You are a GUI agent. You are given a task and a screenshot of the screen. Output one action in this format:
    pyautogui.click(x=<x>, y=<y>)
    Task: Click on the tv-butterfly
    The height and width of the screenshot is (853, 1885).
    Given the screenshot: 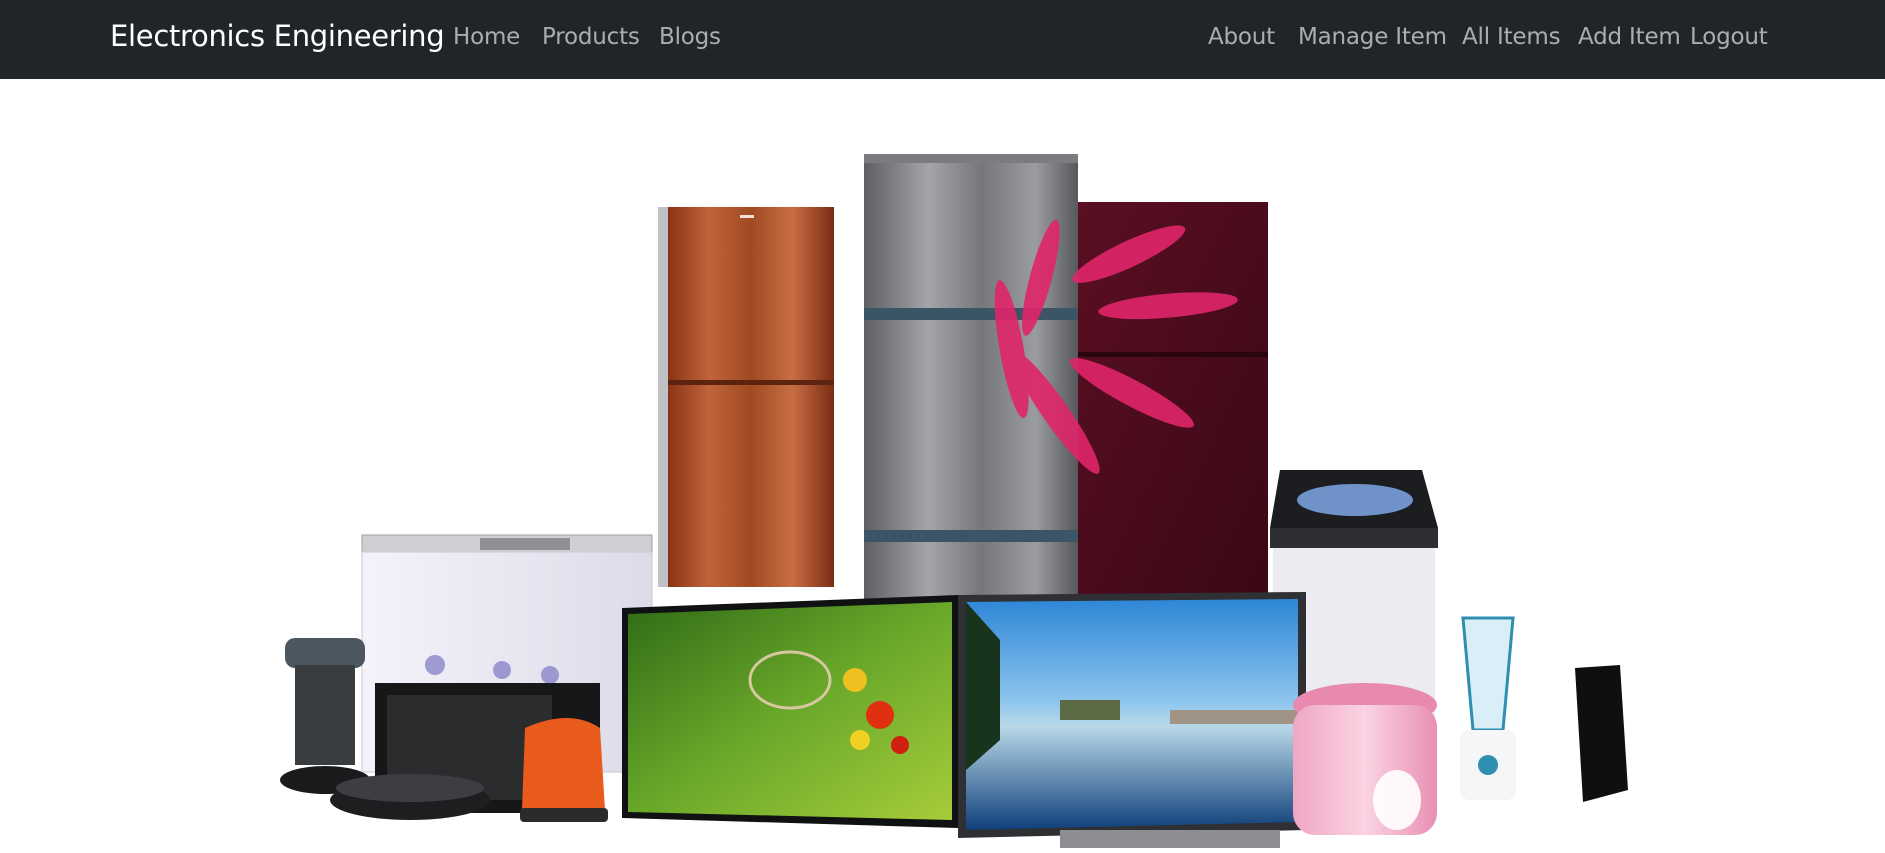 What is the action you would take?
    pyautogui.click(x=790, y=711)
    